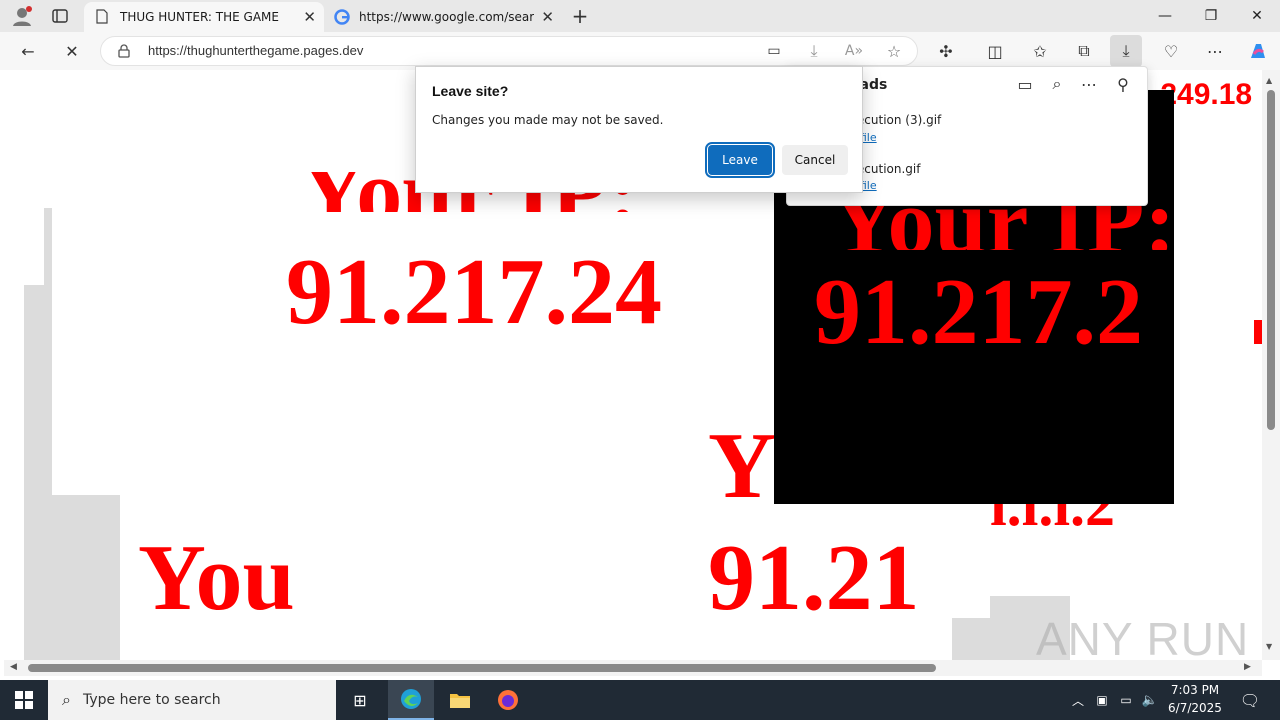 The height and width of the screenshot is (720, 1280). I want to click on tab-google-search: https://www.google.com/search? ✕, so click(443, 17).